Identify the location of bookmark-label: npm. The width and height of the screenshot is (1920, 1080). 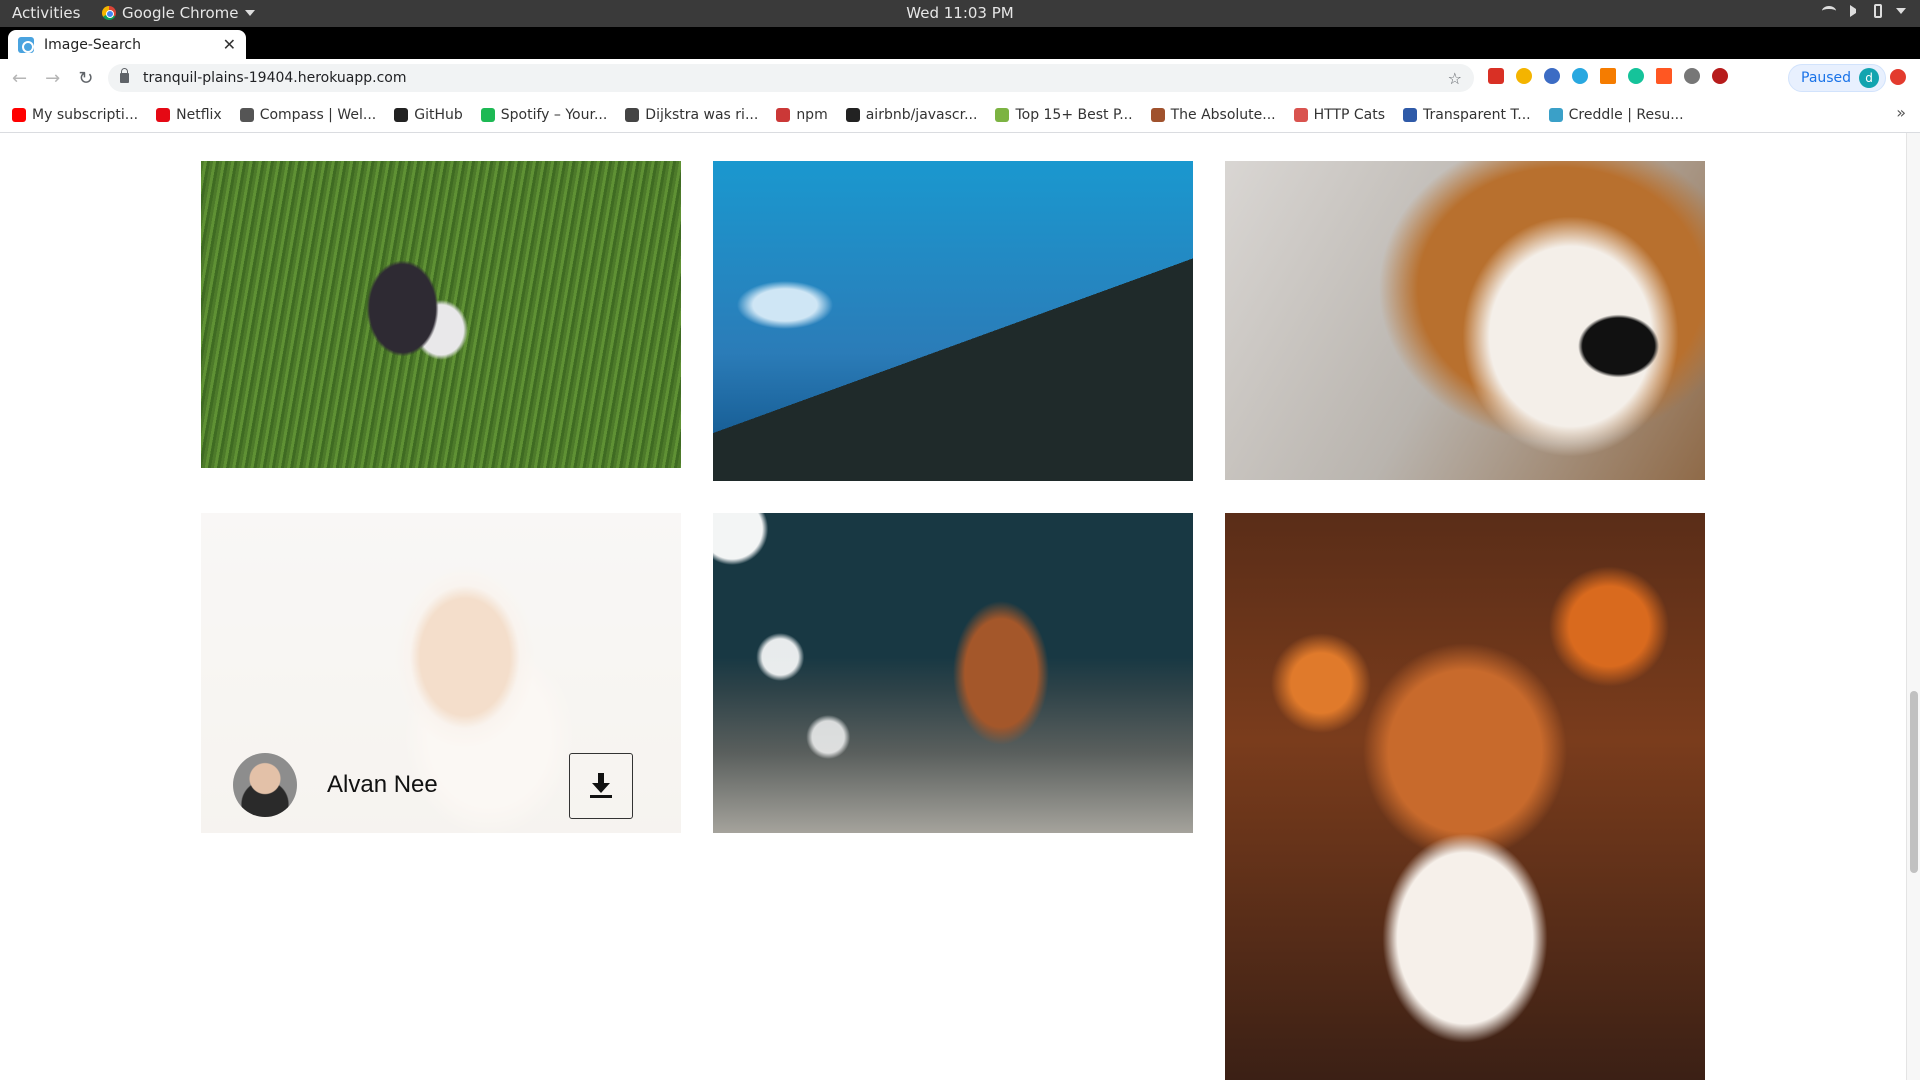
(812, 114).